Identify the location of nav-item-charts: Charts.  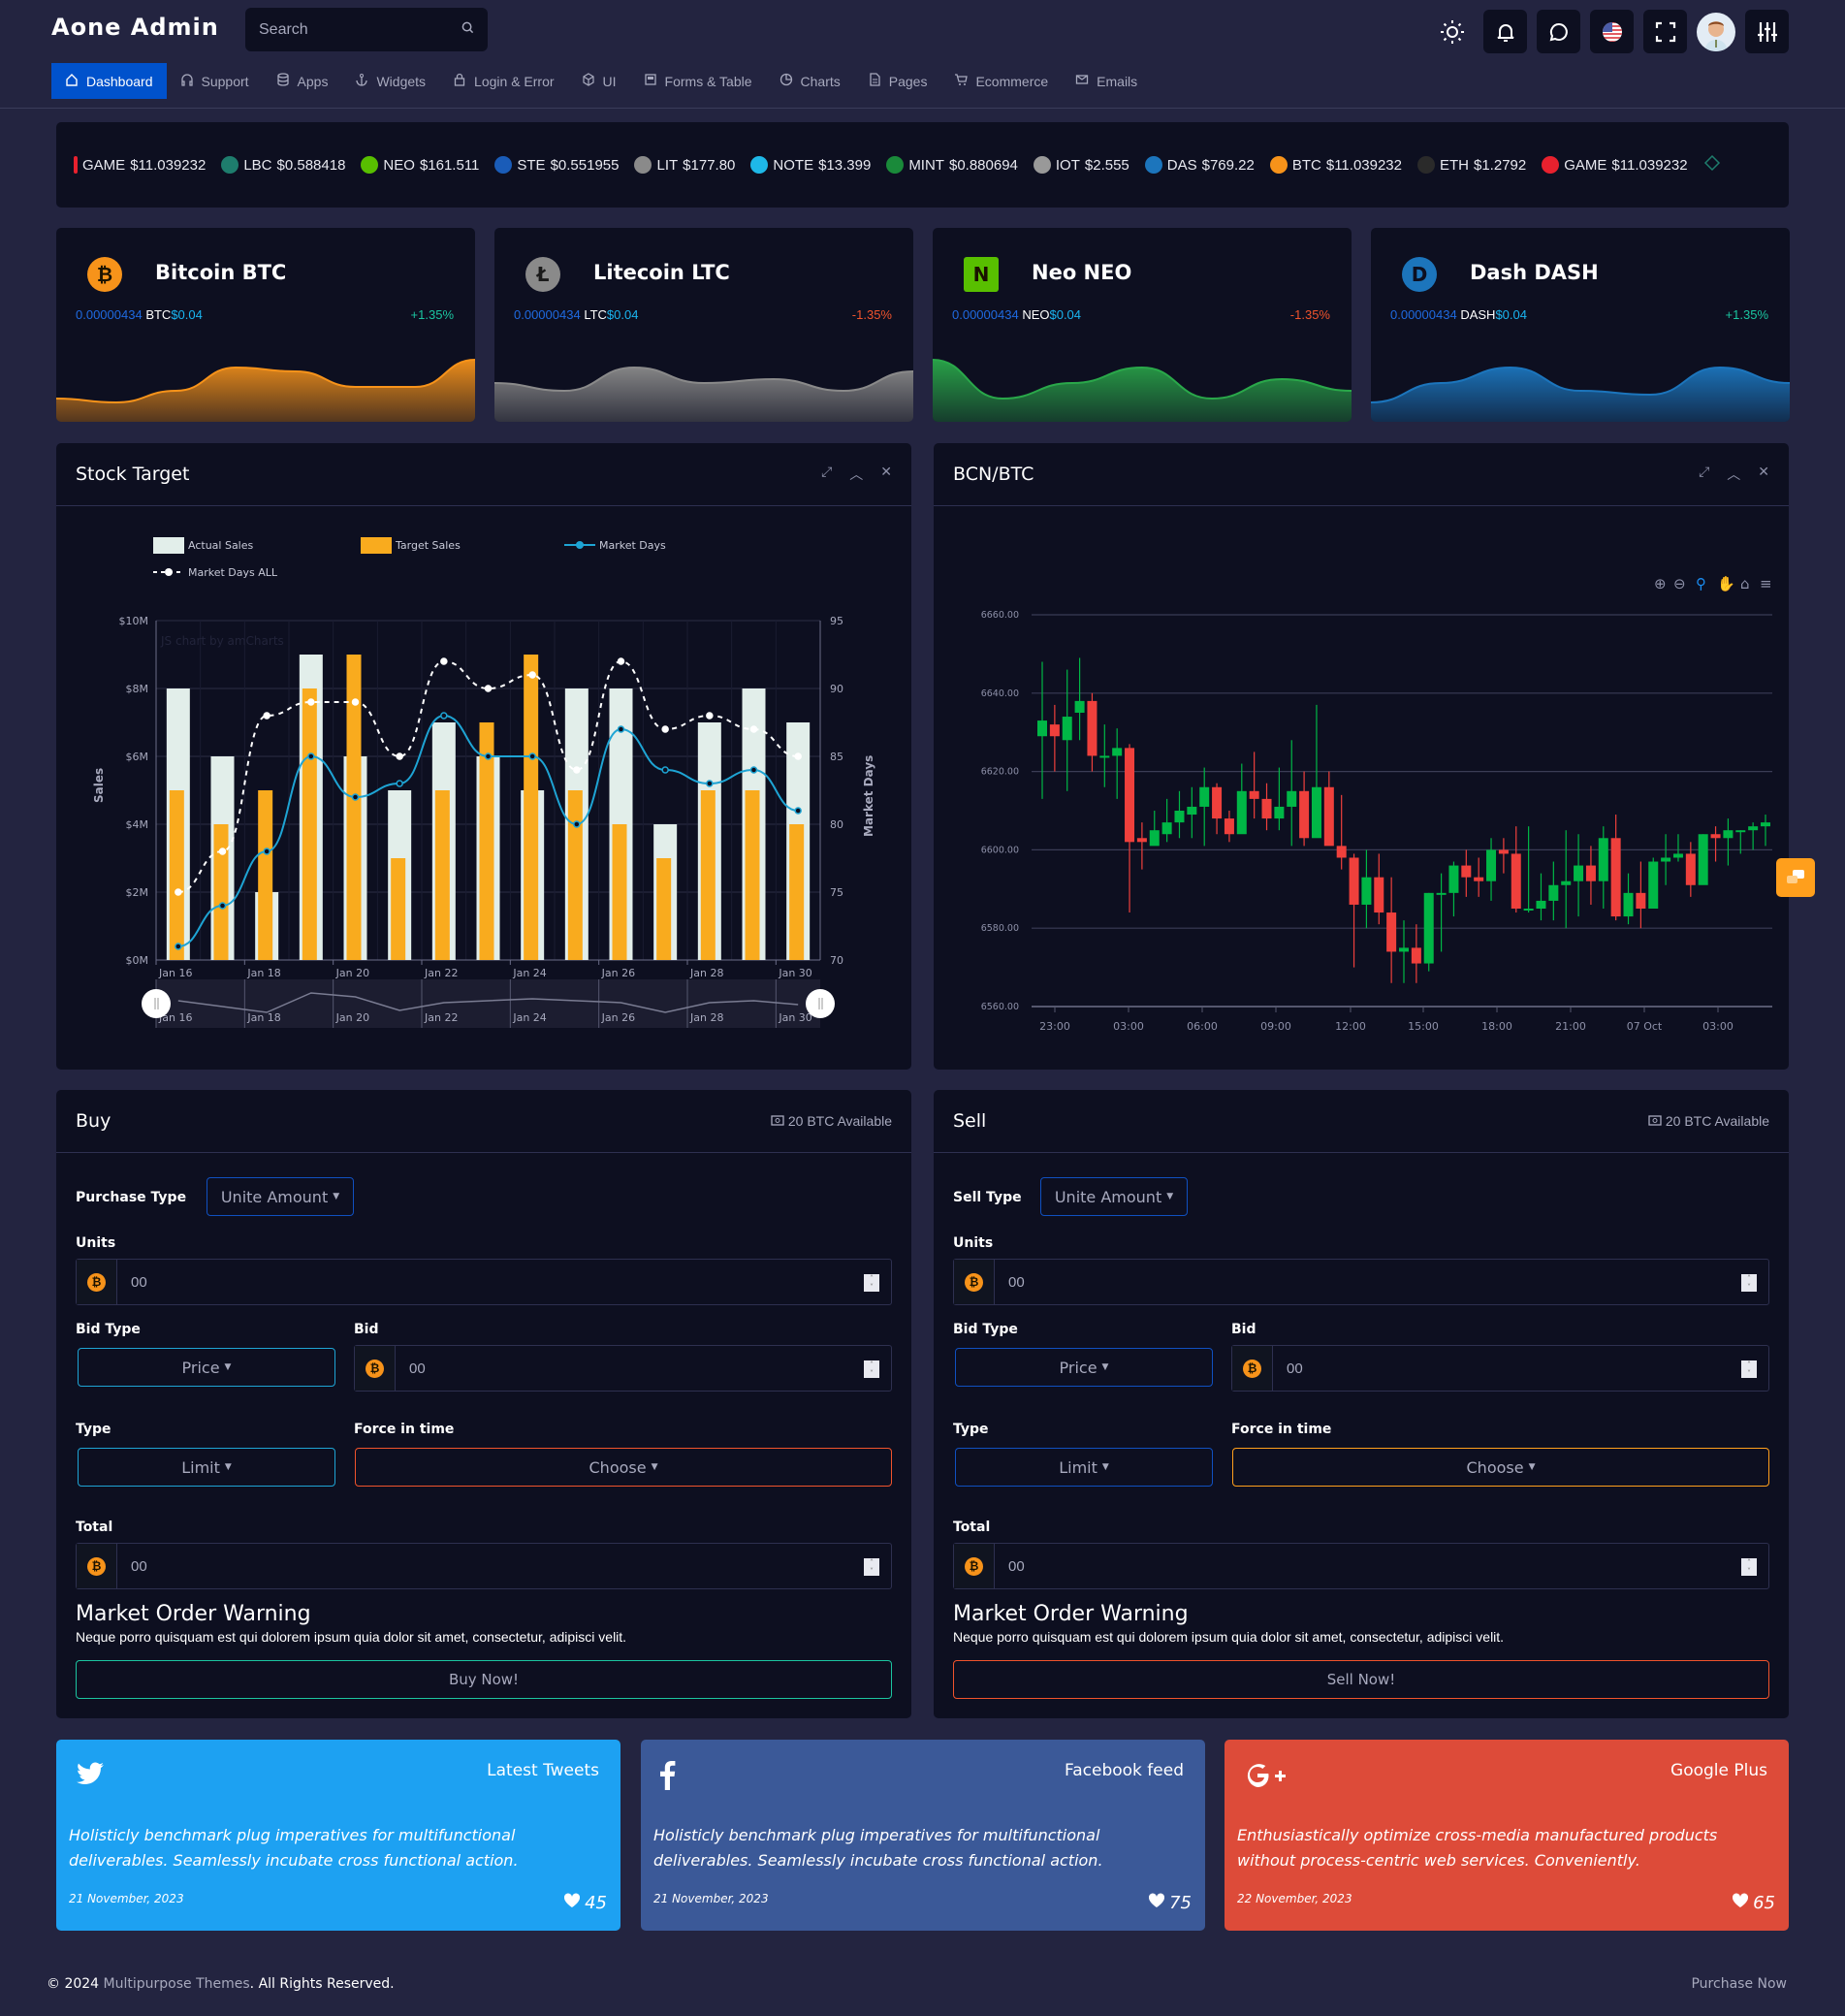
(810, 81).